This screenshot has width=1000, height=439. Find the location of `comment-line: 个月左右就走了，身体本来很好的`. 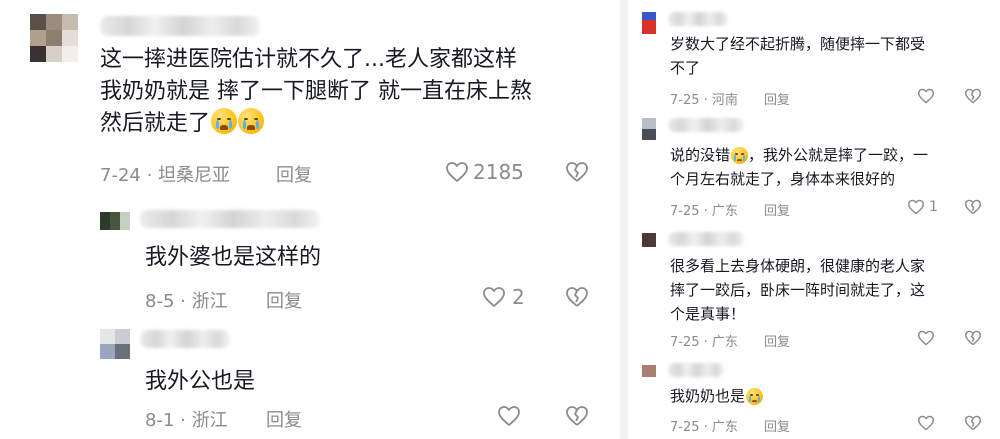

comment-line: 个月左右就走了，身体本来很好的 is located at coordinates (783, 179).